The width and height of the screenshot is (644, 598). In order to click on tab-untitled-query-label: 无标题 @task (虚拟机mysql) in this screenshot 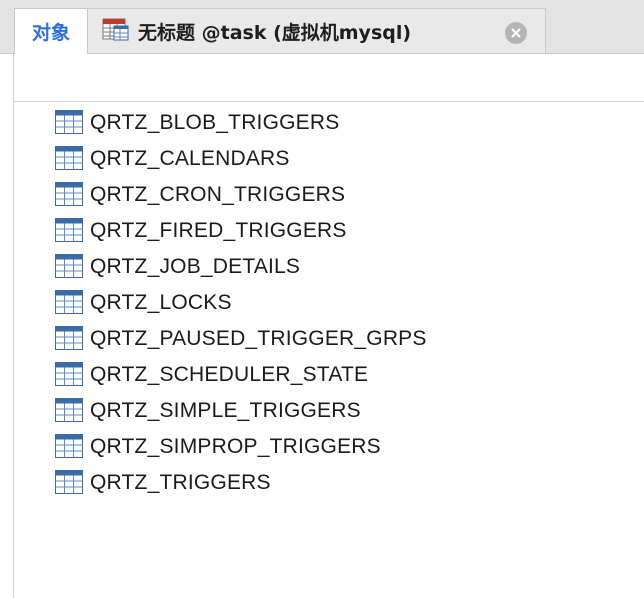, I will do `click(275, 32)`.